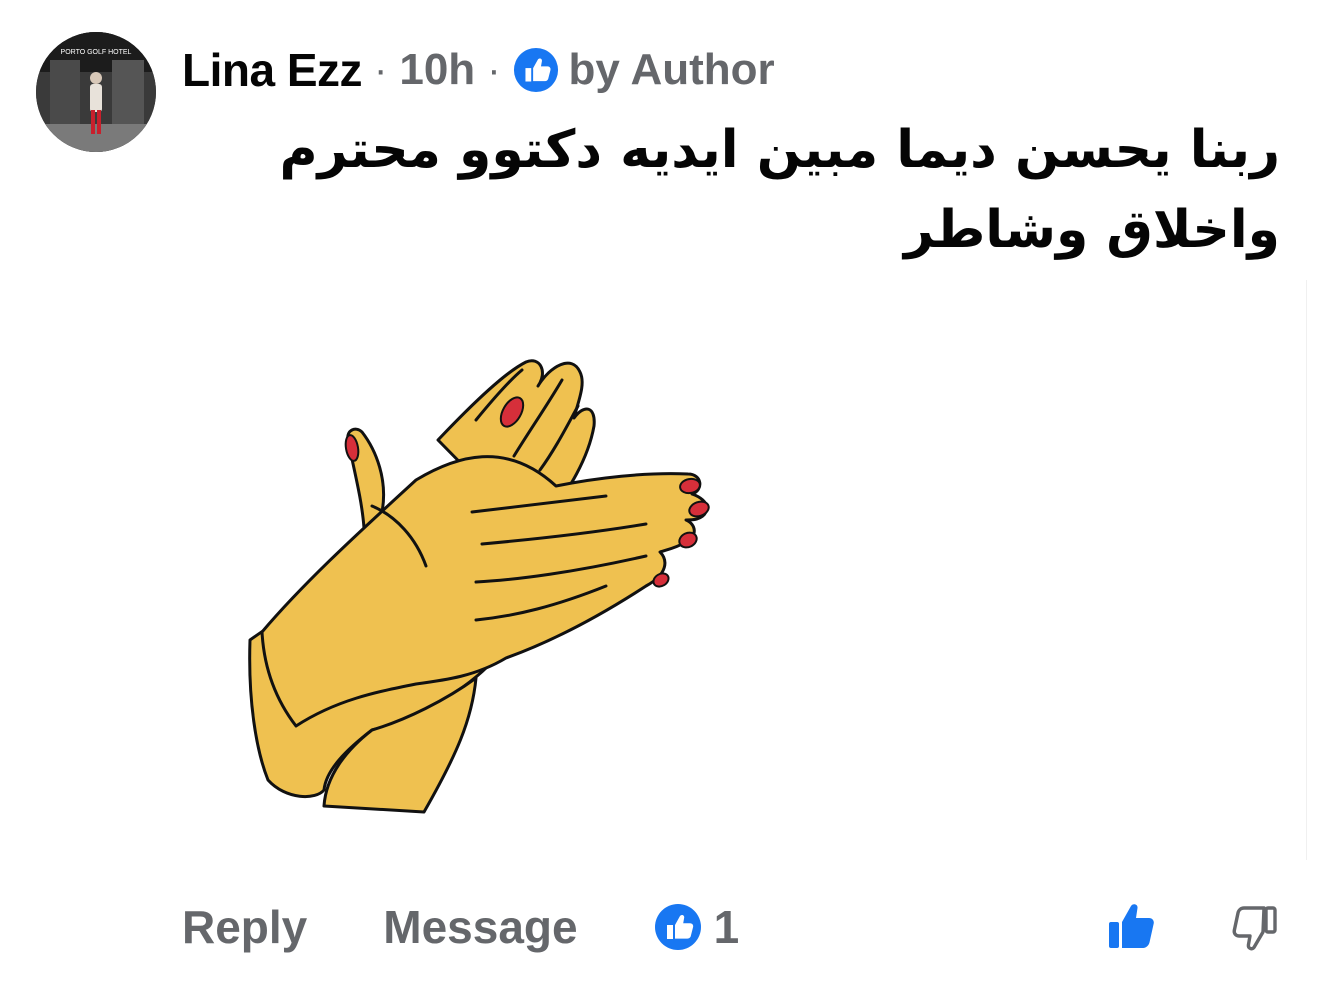 The image size is (1320, 993). I want to click on like-reaction-icon, so click(677, 927).